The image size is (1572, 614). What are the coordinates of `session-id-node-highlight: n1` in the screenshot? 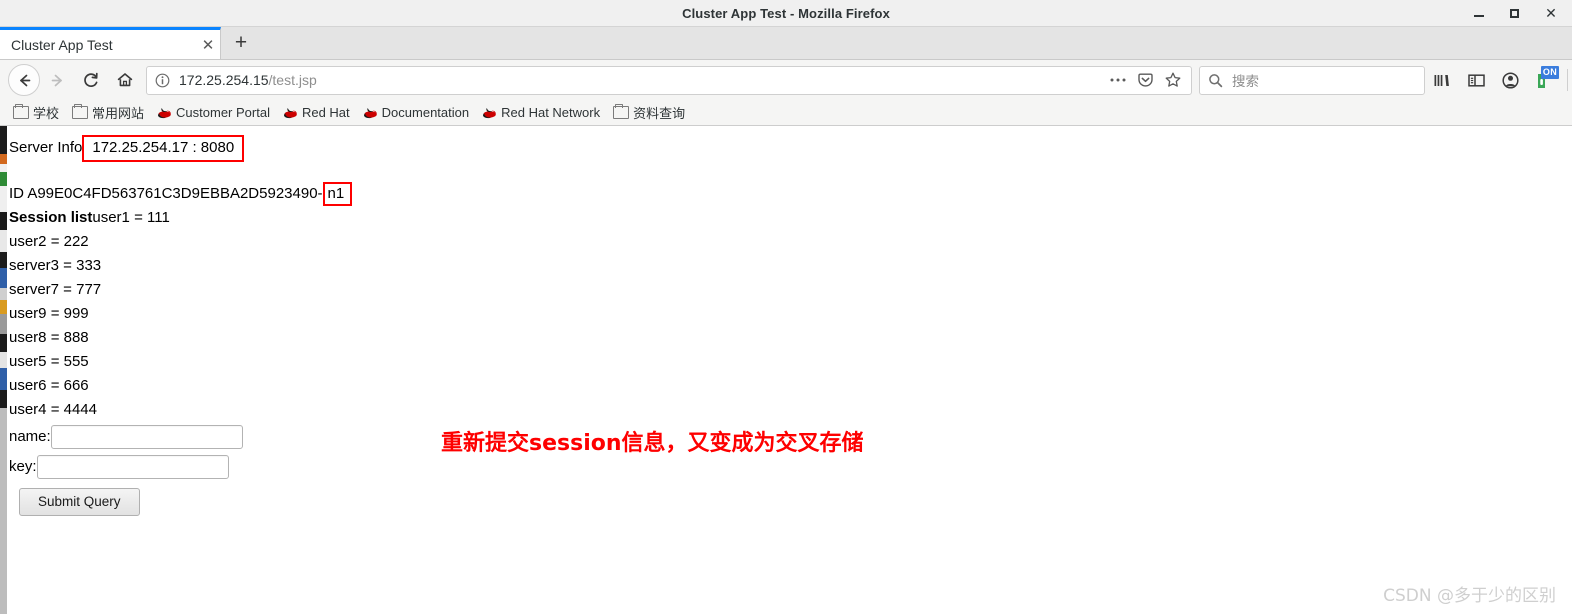 It's located at (337, 194).